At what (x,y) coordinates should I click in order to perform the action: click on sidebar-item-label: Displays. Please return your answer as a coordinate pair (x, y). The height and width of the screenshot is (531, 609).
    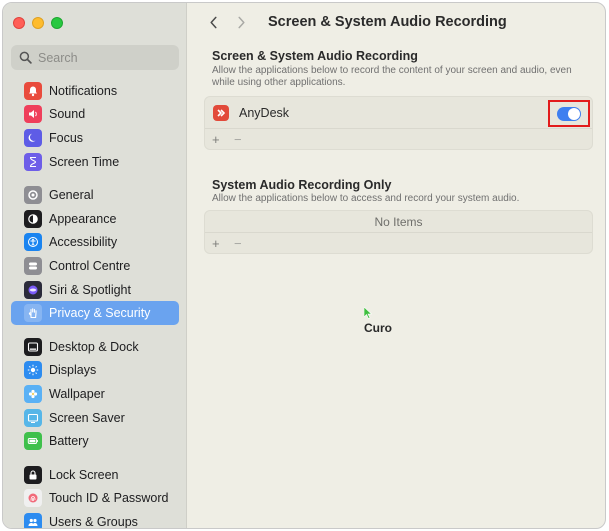
    Looking at the image, I should click on (73, 370).